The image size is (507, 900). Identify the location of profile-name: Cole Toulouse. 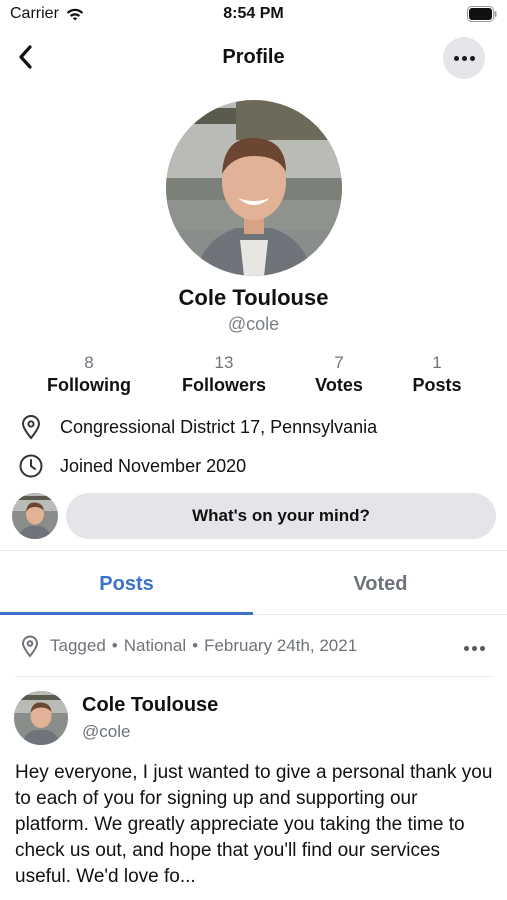
(253, 297).